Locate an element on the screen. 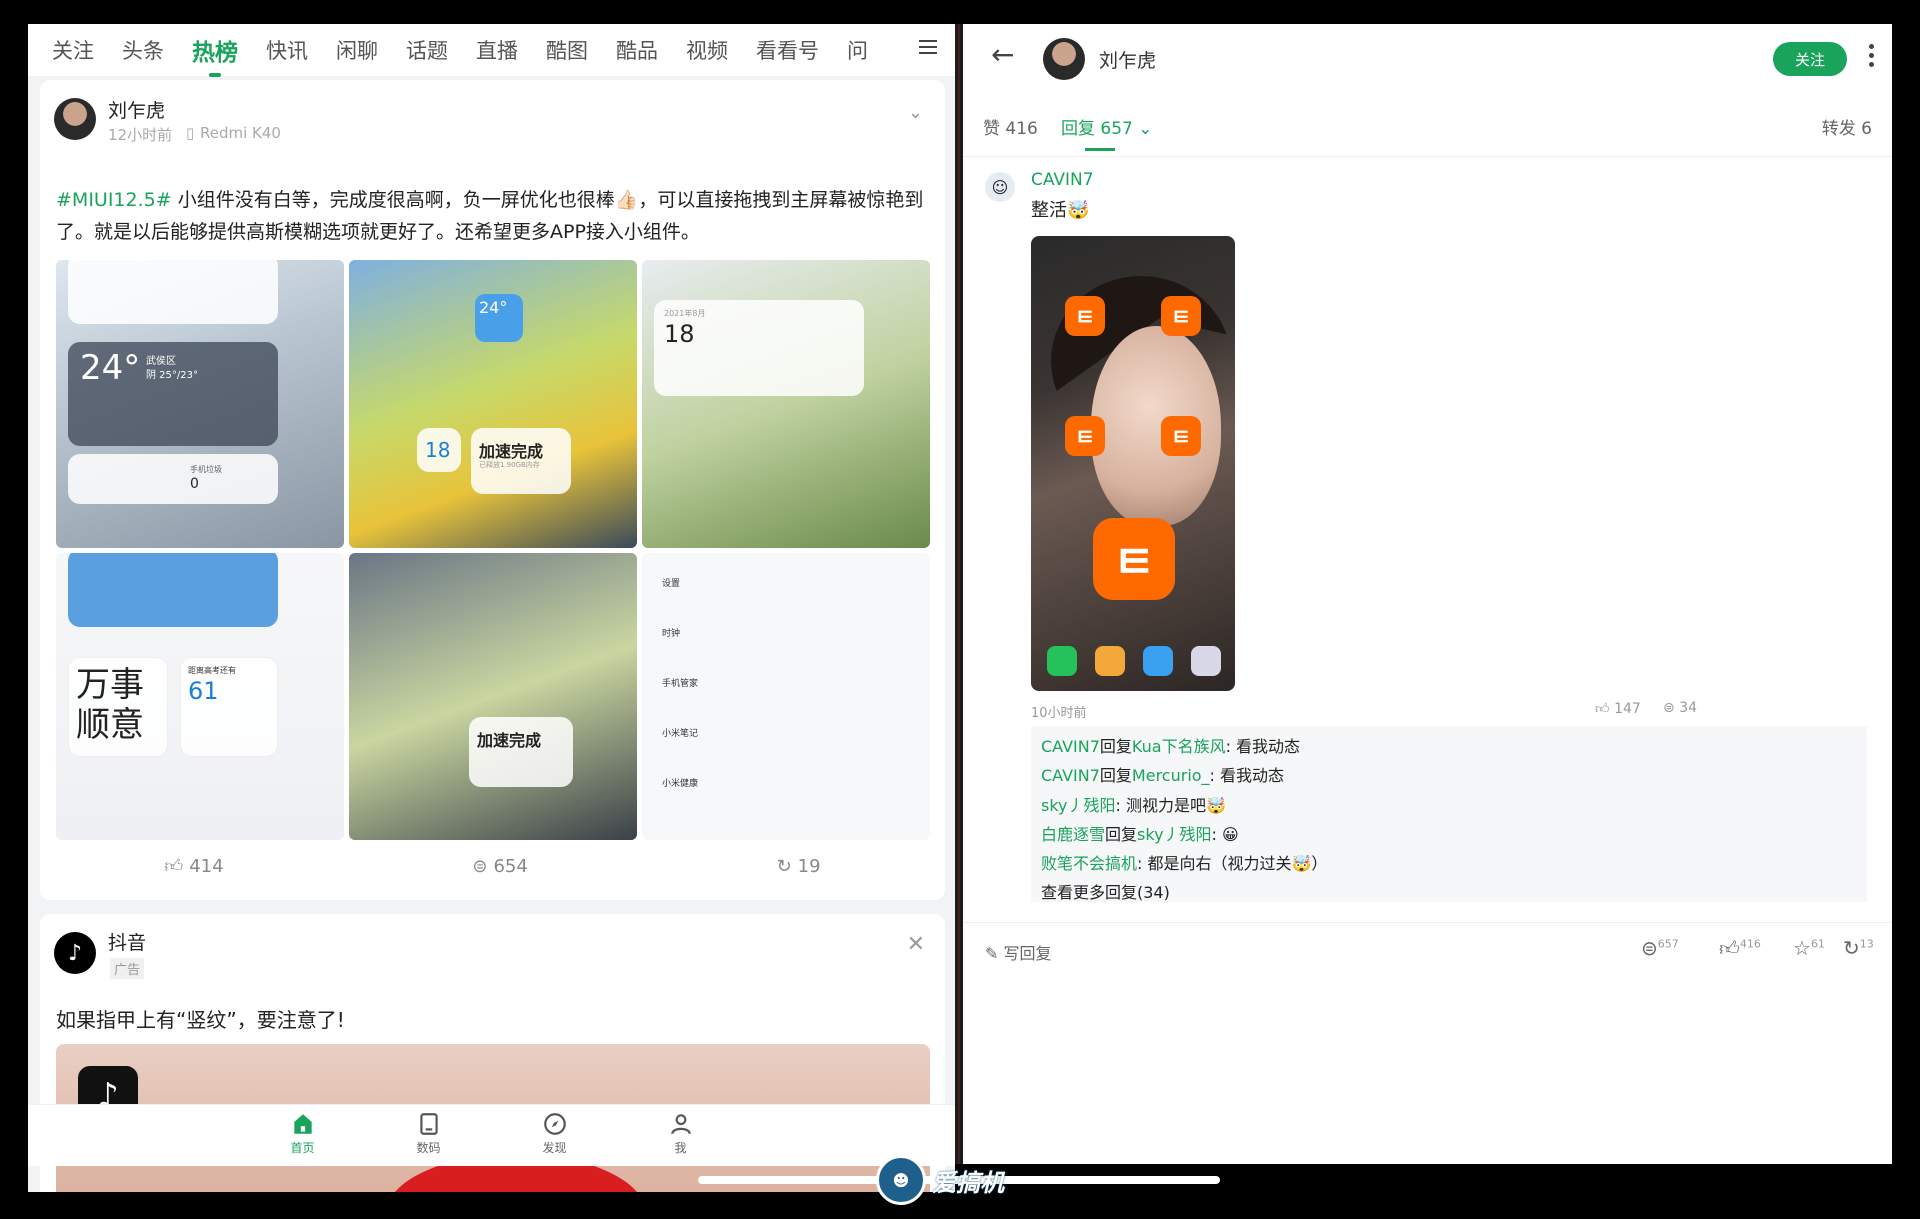 Image resolution: width=1920 pixels, height=1219 pixels. star-button: ☆61 is located at coordinates (1809, 948).